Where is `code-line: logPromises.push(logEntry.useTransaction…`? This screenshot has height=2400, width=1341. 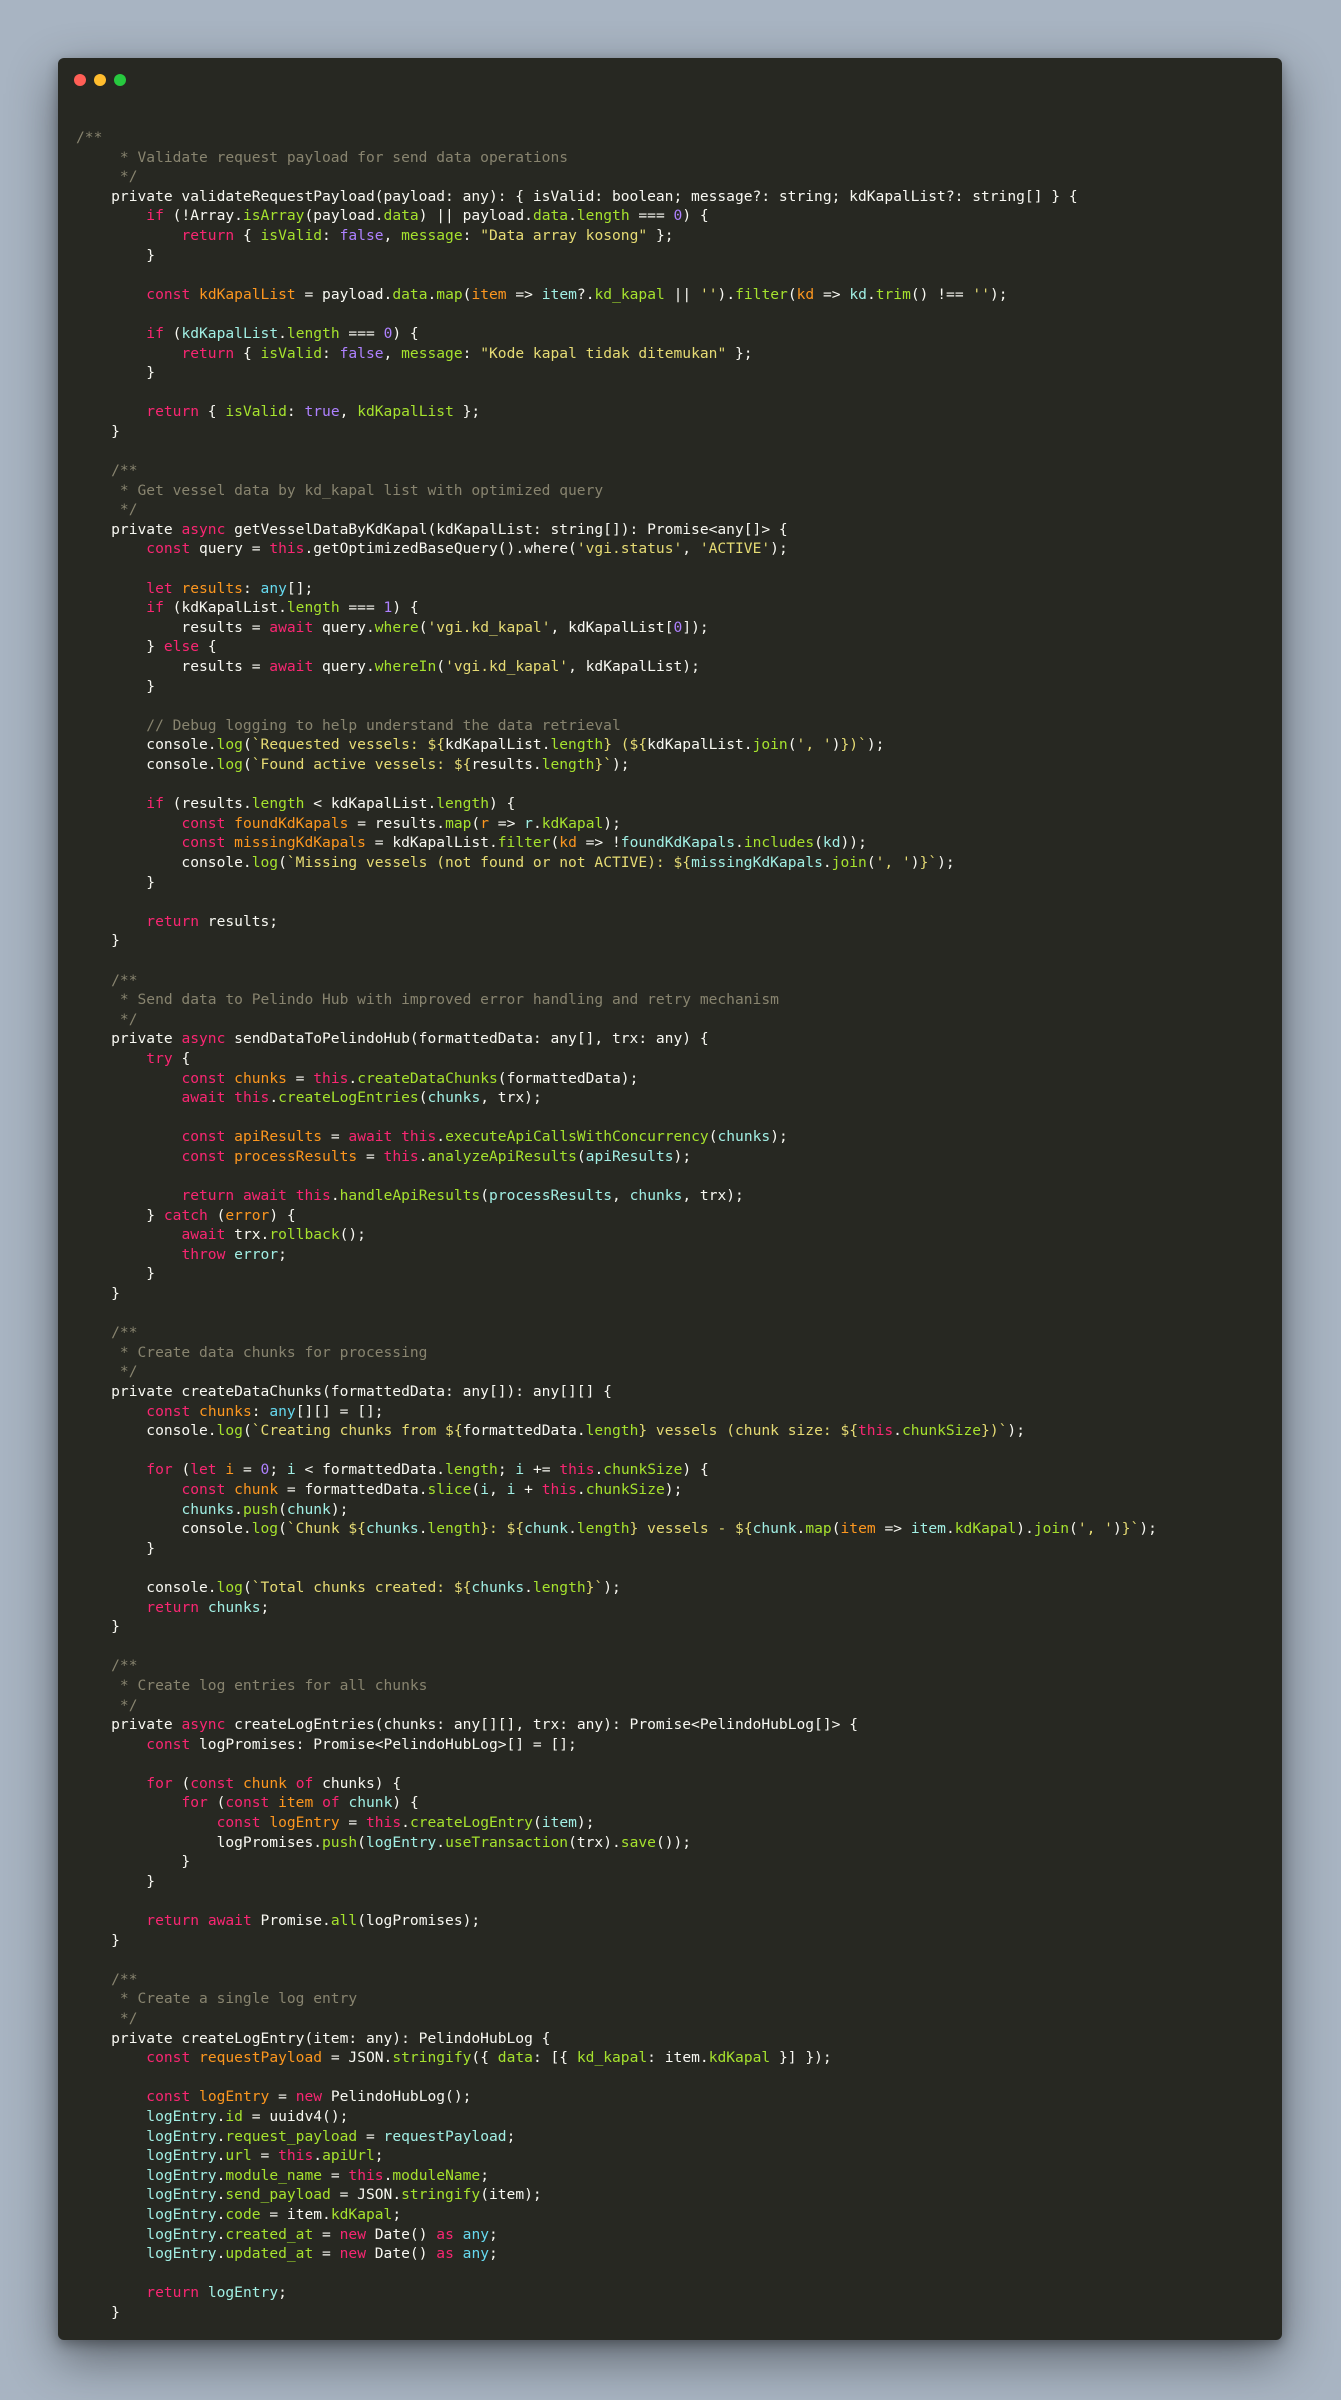 code-line: logPromises.push(logEntry.useTransaction… is located at coordinates (674, 1843).